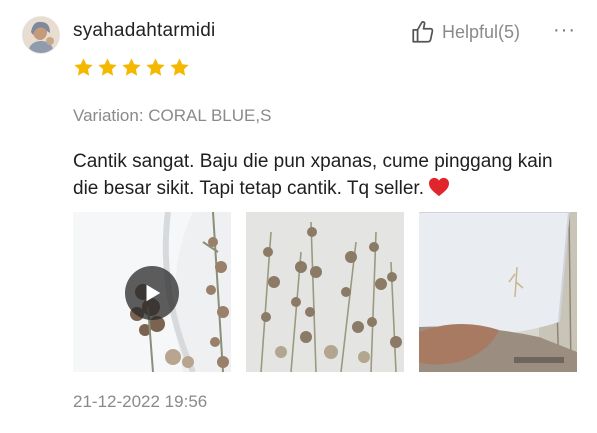 The height and width of the screenshot is (433, 597). I want to click on variation-label: Variation: CORAL BLUE,S, so click(172, 115).